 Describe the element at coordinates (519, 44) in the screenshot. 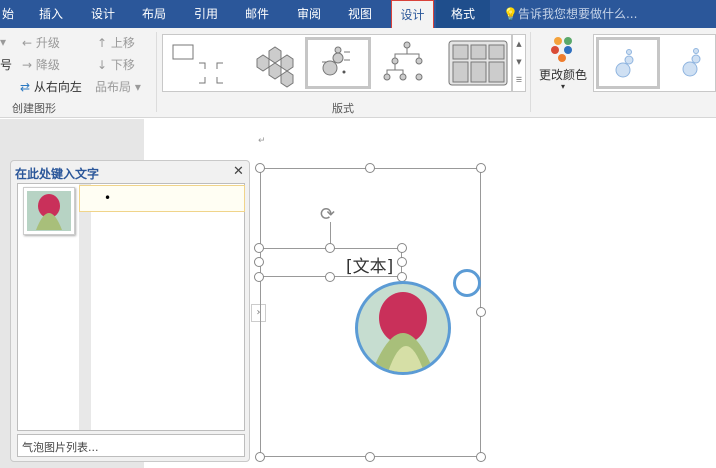

I see `scroll-up-icon: ▲` at that location.